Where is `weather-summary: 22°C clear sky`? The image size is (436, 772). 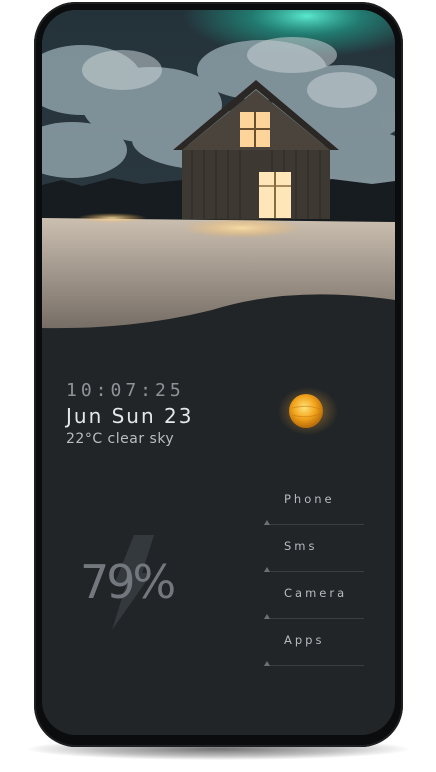
weather-summary: 22°C clear sky is located at coordinates (120, 439).